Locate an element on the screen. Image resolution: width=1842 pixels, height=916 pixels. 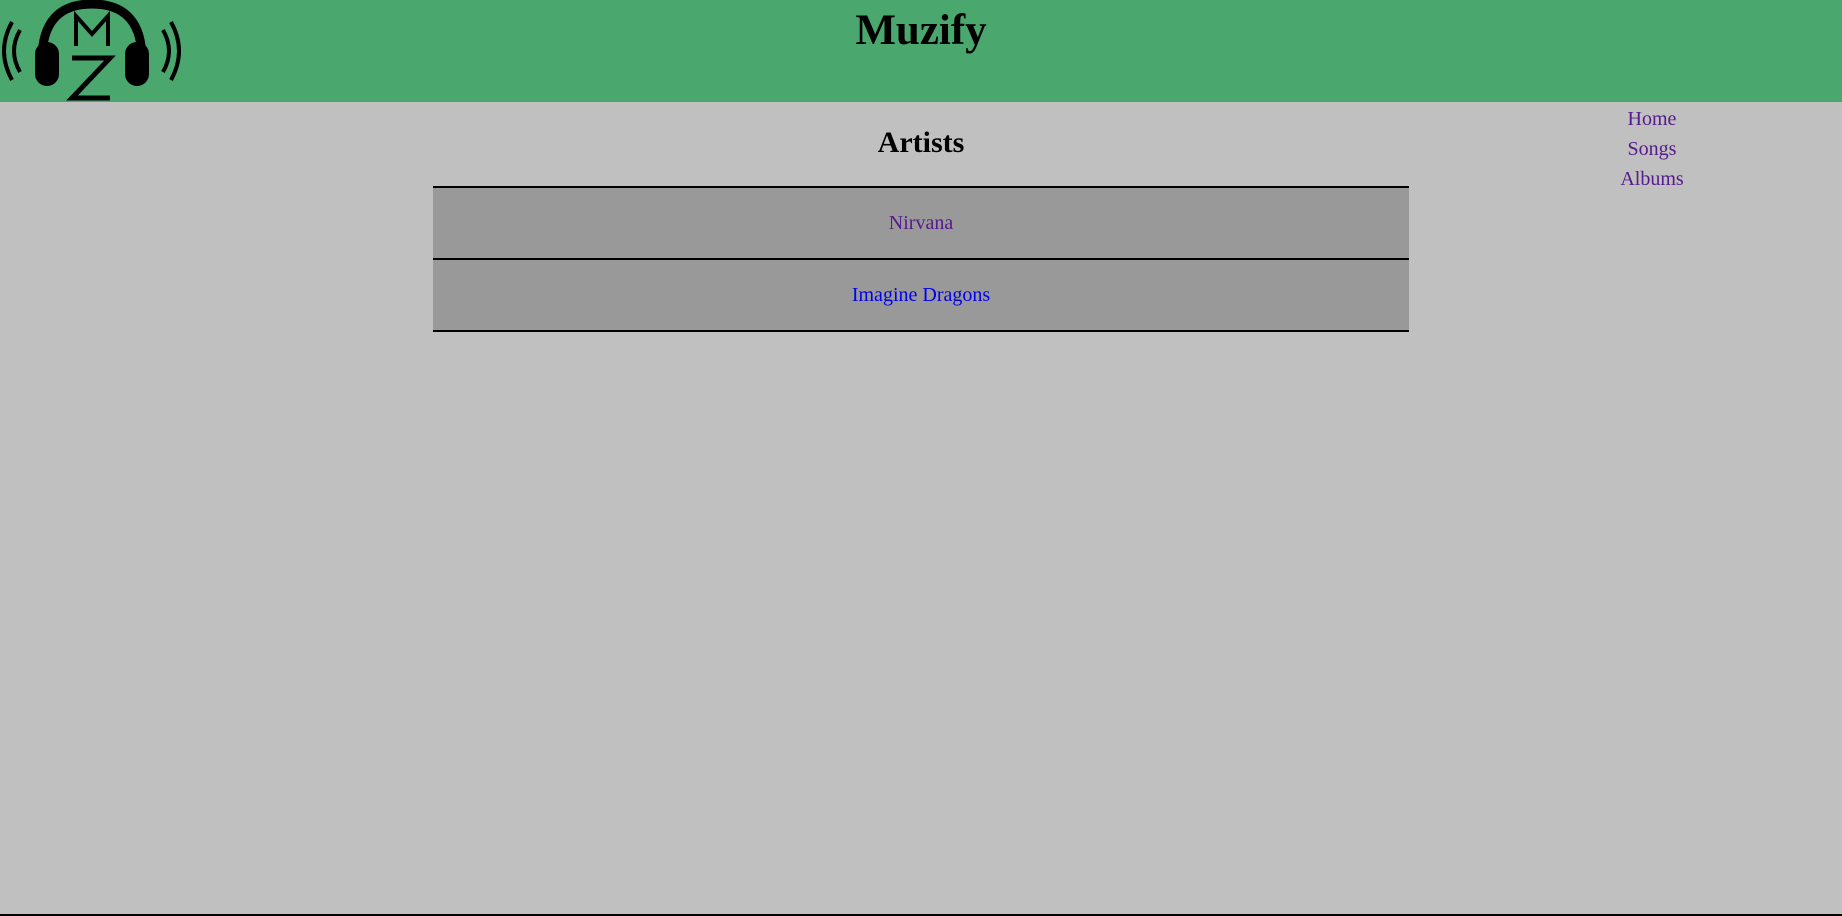
list-item: Imagine Dragons is located at coordinates (921, 296).